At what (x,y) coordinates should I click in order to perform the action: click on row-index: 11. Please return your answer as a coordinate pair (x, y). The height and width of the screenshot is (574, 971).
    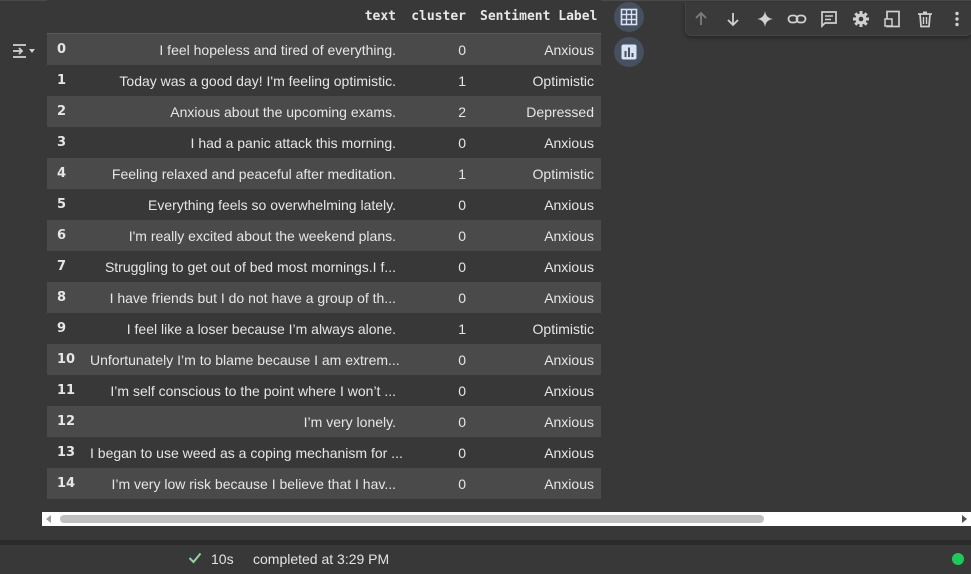
    Looking at the image, I should click on (65, 390).